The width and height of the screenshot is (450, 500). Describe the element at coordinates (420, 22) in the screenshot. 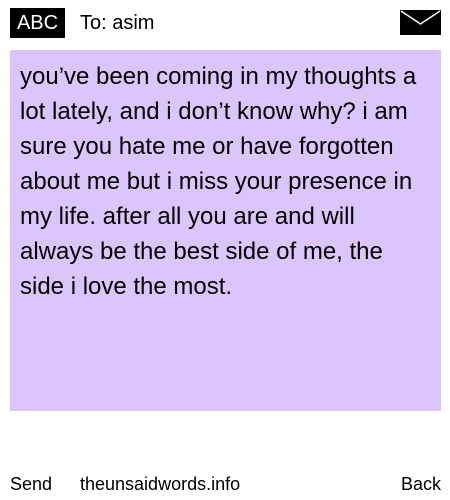

I see `envelope-icon` at that location.